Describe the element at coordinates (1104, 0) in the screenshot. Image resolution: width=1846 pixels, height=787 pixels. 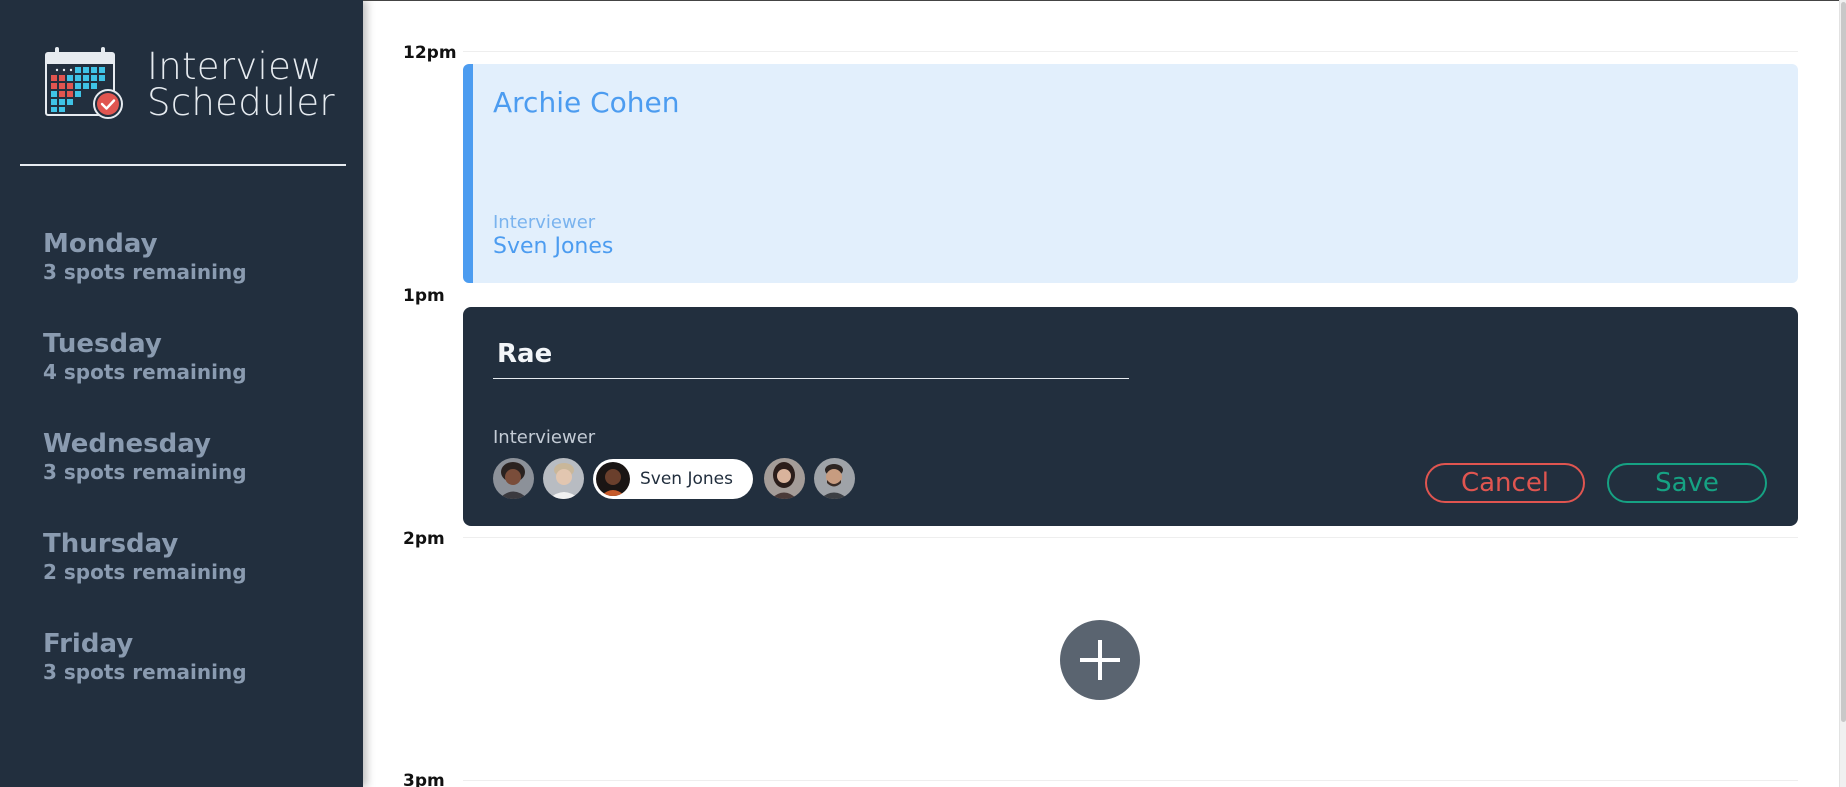
I see `top-border` at that location.